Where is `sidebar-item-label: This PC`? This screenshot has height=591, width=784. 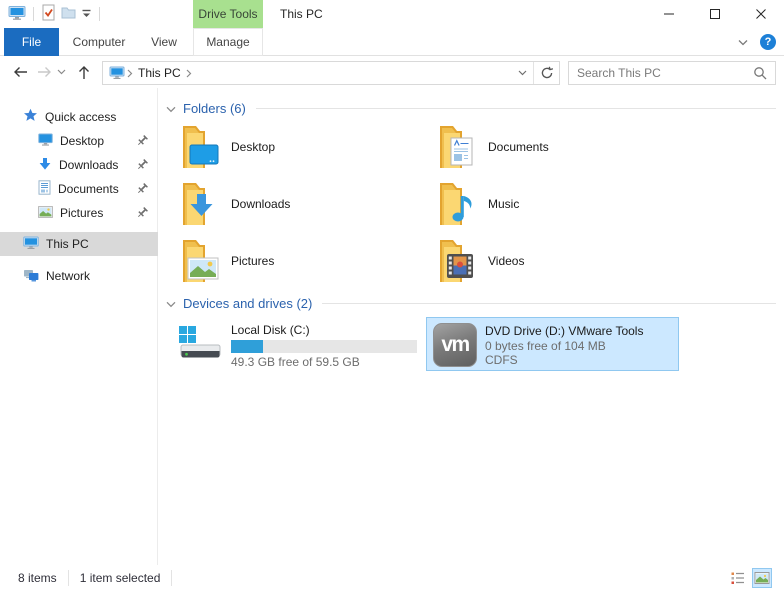
sidebar-item-label: This PC is located at coordinates (67, 244).